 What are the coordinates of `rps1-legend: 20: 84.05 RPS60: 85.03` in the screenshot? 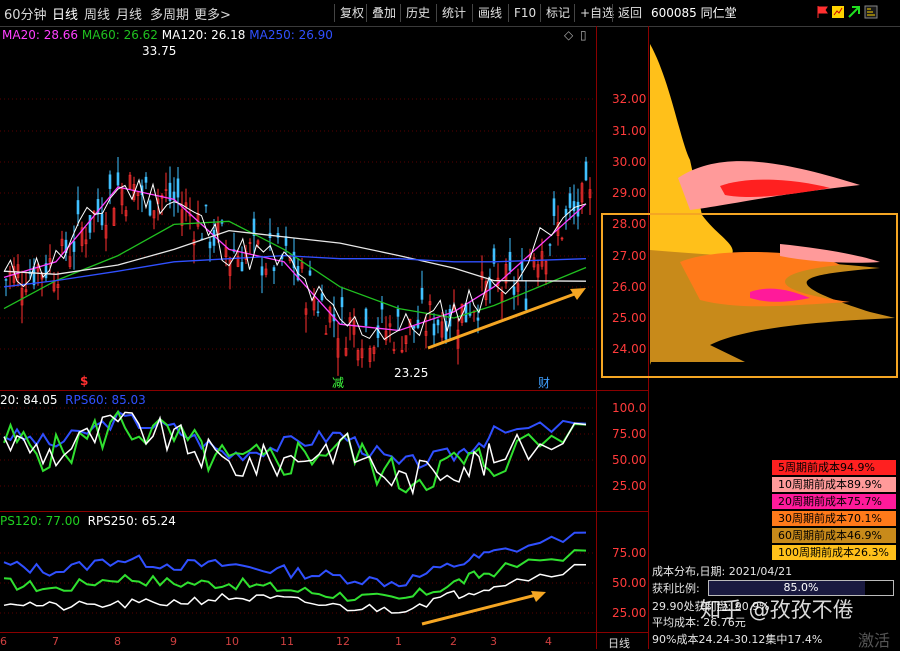 It's located at (73, 400).